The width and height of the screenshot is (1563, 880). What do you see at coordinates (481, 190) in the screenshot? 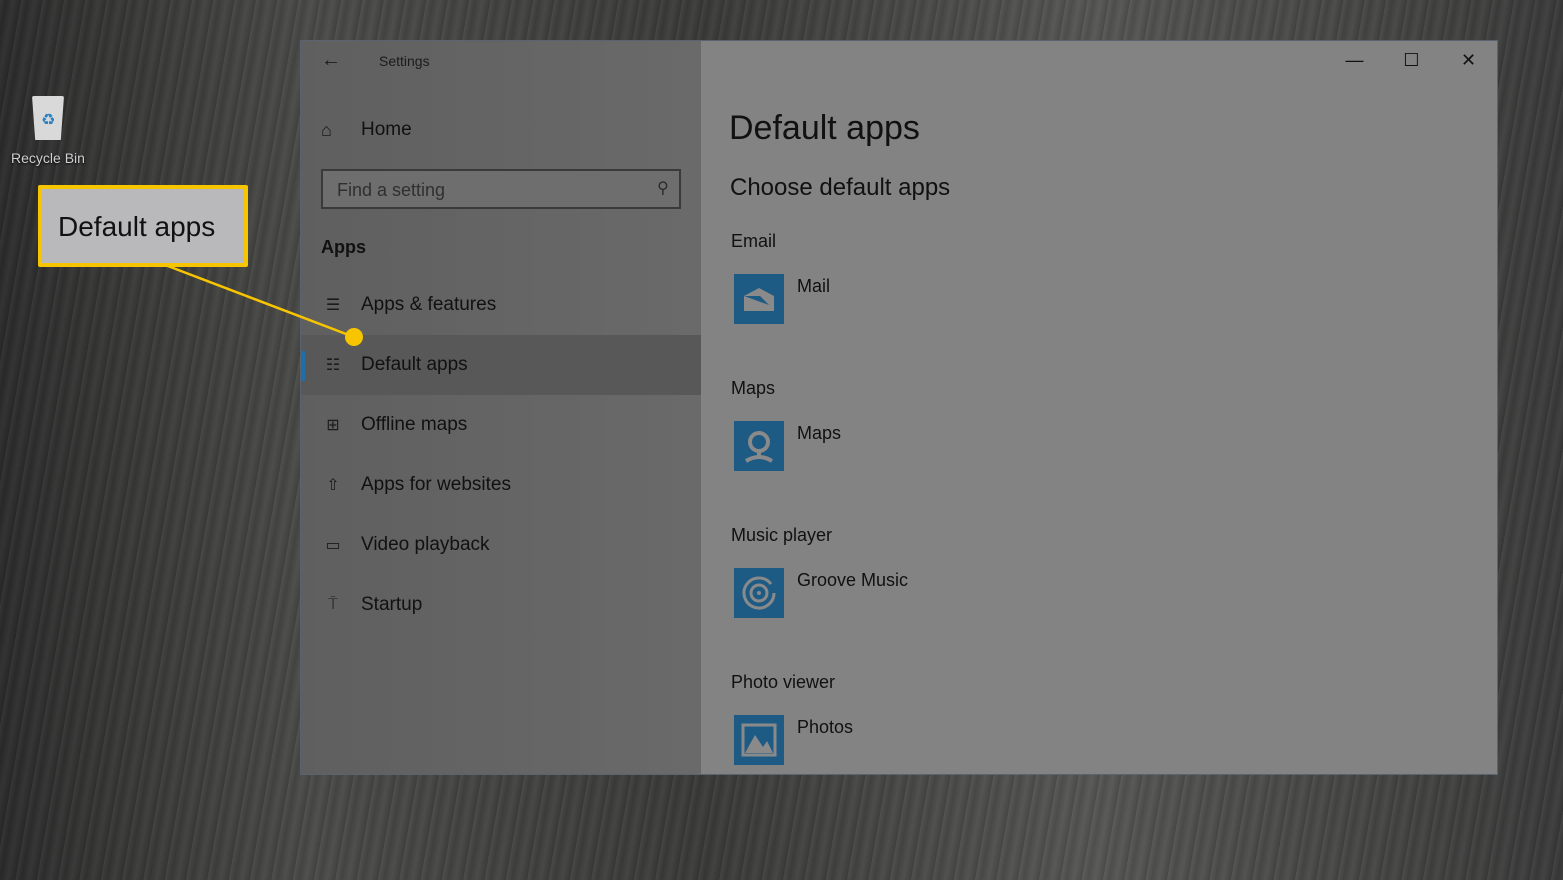
I see `search-input` at bounding box center [481, 190].